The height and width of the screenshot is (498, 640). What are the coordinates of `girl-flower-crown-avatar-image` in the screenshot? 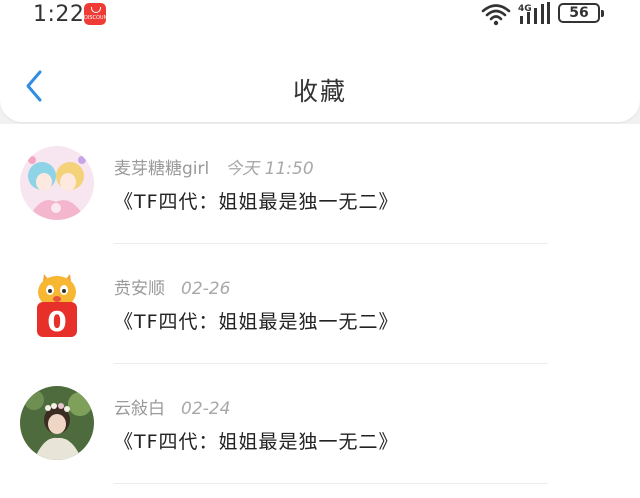 It's located at (57, 423).